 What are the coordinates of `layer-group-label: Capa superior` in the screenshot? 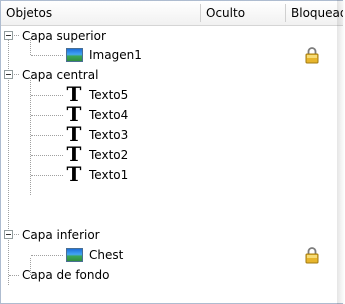 It's located at (64, 36).